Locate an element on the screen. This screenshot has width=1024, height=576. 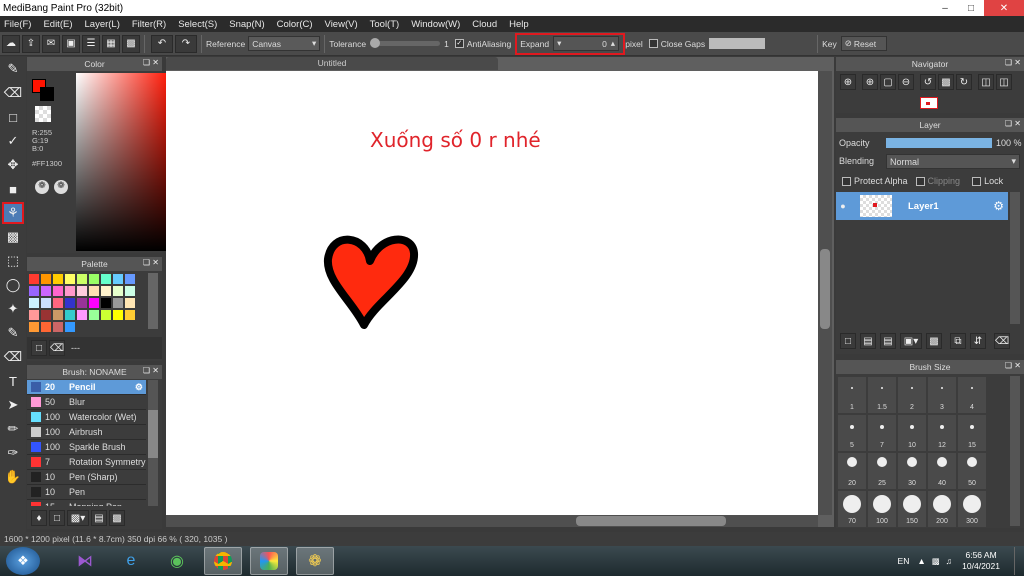
brush-item: 50 Blur is located at coordinates (86, 402).